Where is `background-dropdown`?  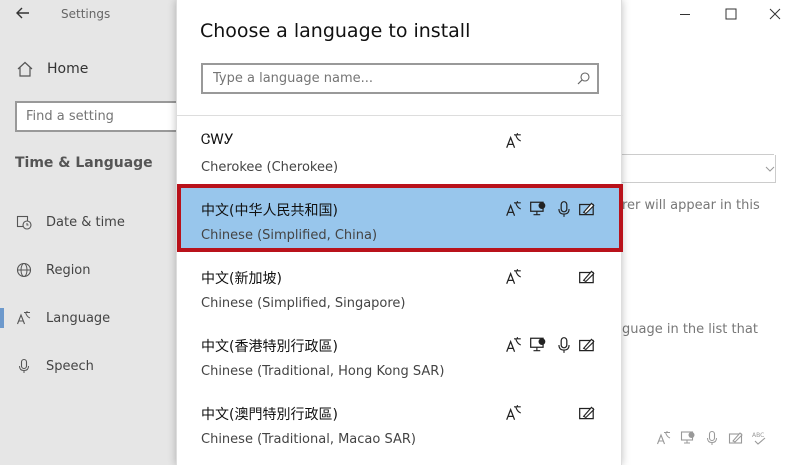
background-dropdown is located at coordinates (699, 169).